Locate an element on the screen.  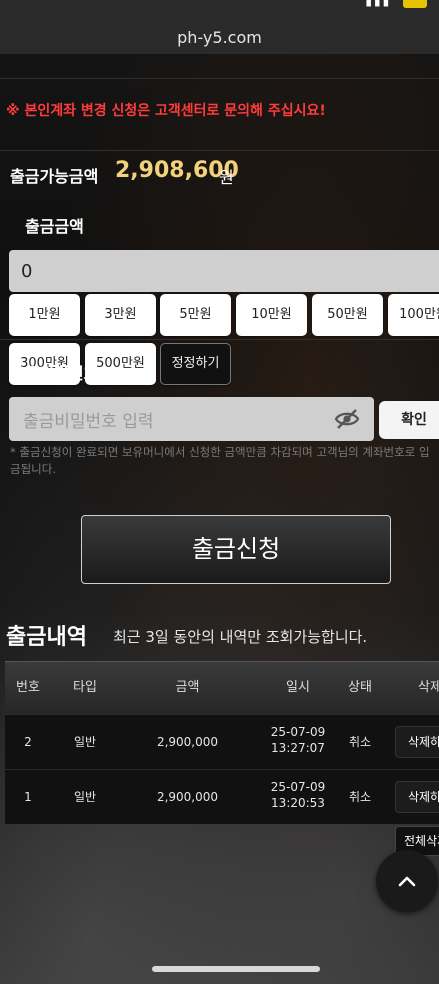
quick-amount-3man-button: 3만원 is located at coordinates (120, 315).